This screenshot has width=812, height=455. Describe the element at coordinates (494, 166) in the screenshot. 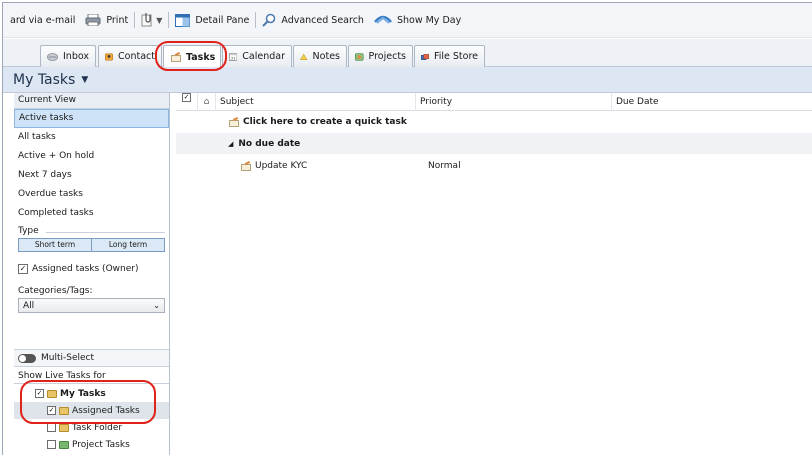

I see `table-row: Update KYC Normal` at that location.